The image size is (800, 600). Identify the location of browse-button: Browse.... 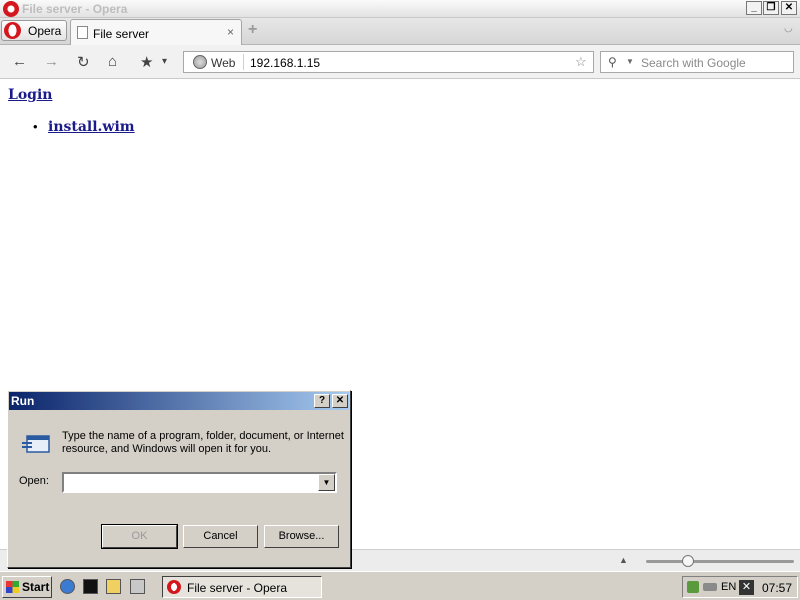
(301, 536).